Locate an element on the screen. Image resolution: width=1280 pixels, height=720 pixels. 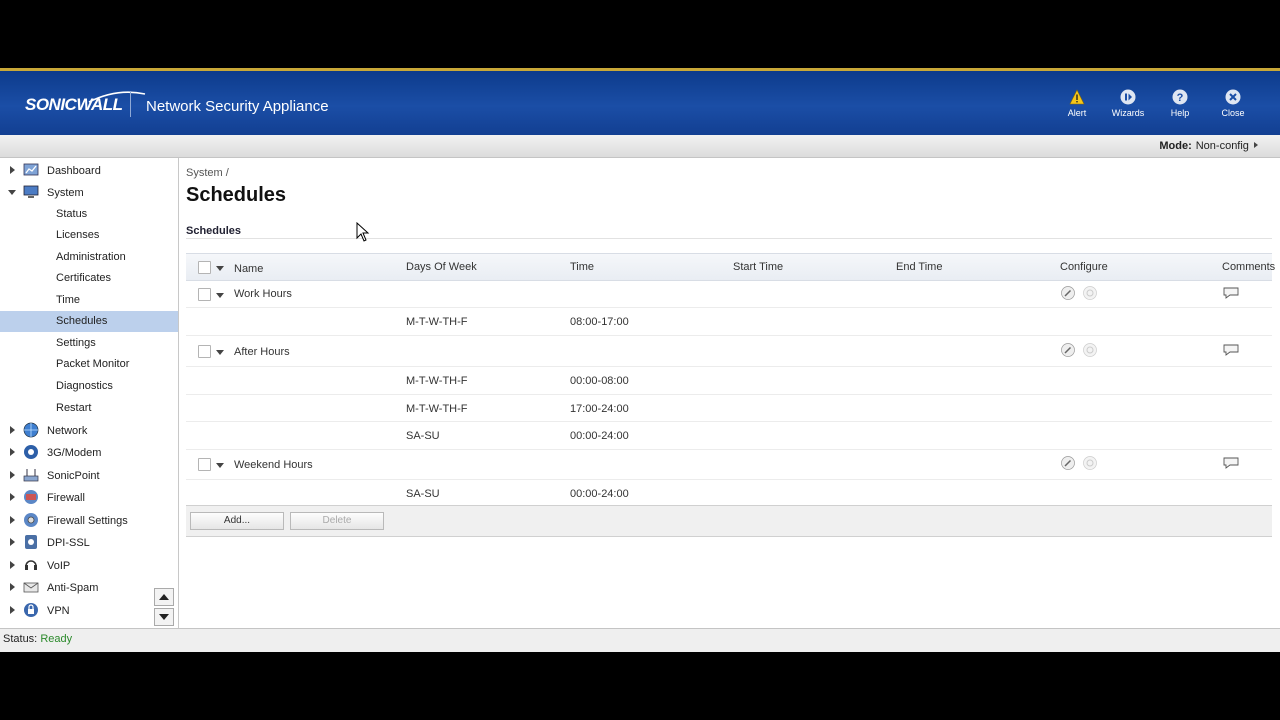
group-row-work-hours: Work Hours is located at coordinates (729, 294).